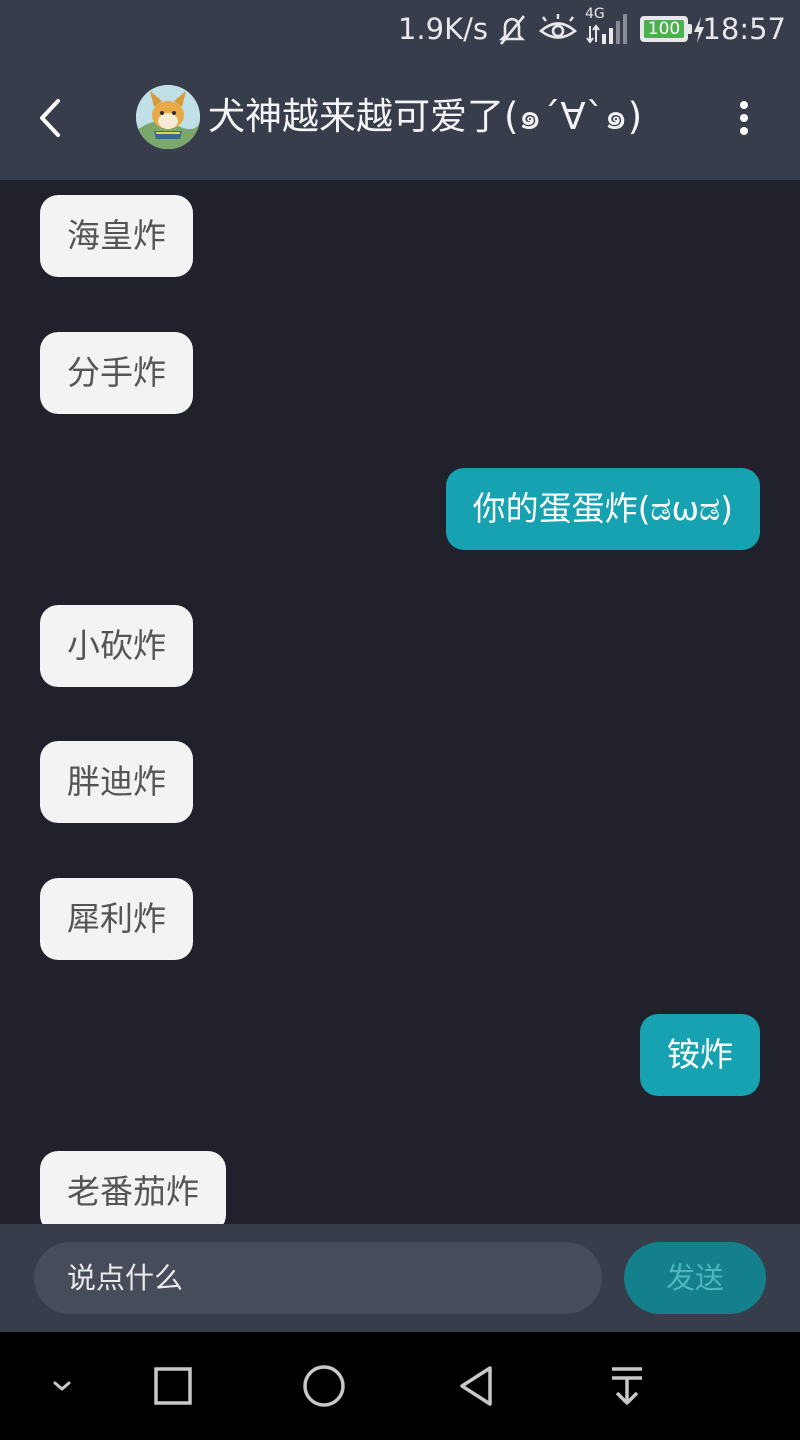 The image size is (800, 1440). I want to click on message-bubble-incoming: 胖迪炸, so click(116, 782).